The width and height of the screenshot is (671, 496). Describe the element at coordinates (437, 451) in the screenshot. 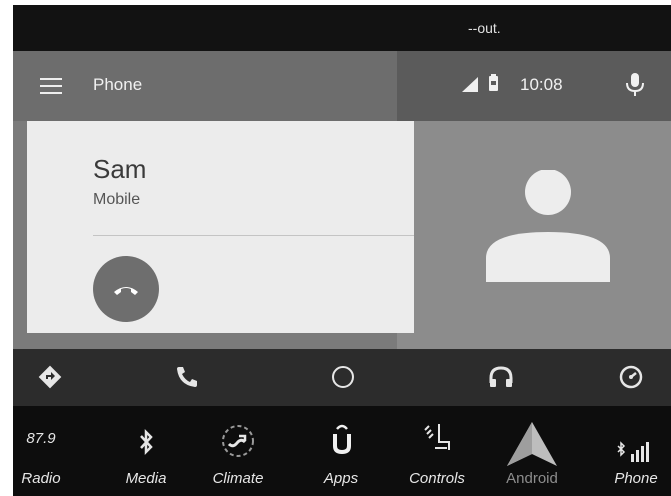

I see `dock-controls: Controls` at that location.